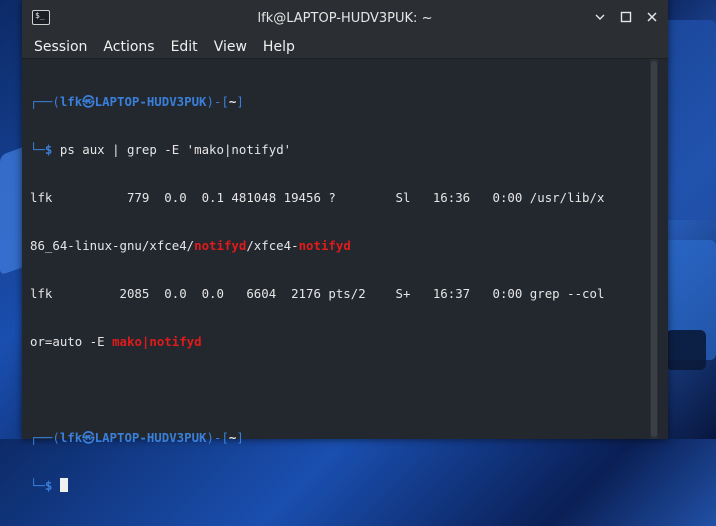  Describe the element at coordinates (63, 485) in the screenshot. I see `text-cursor` at that location.